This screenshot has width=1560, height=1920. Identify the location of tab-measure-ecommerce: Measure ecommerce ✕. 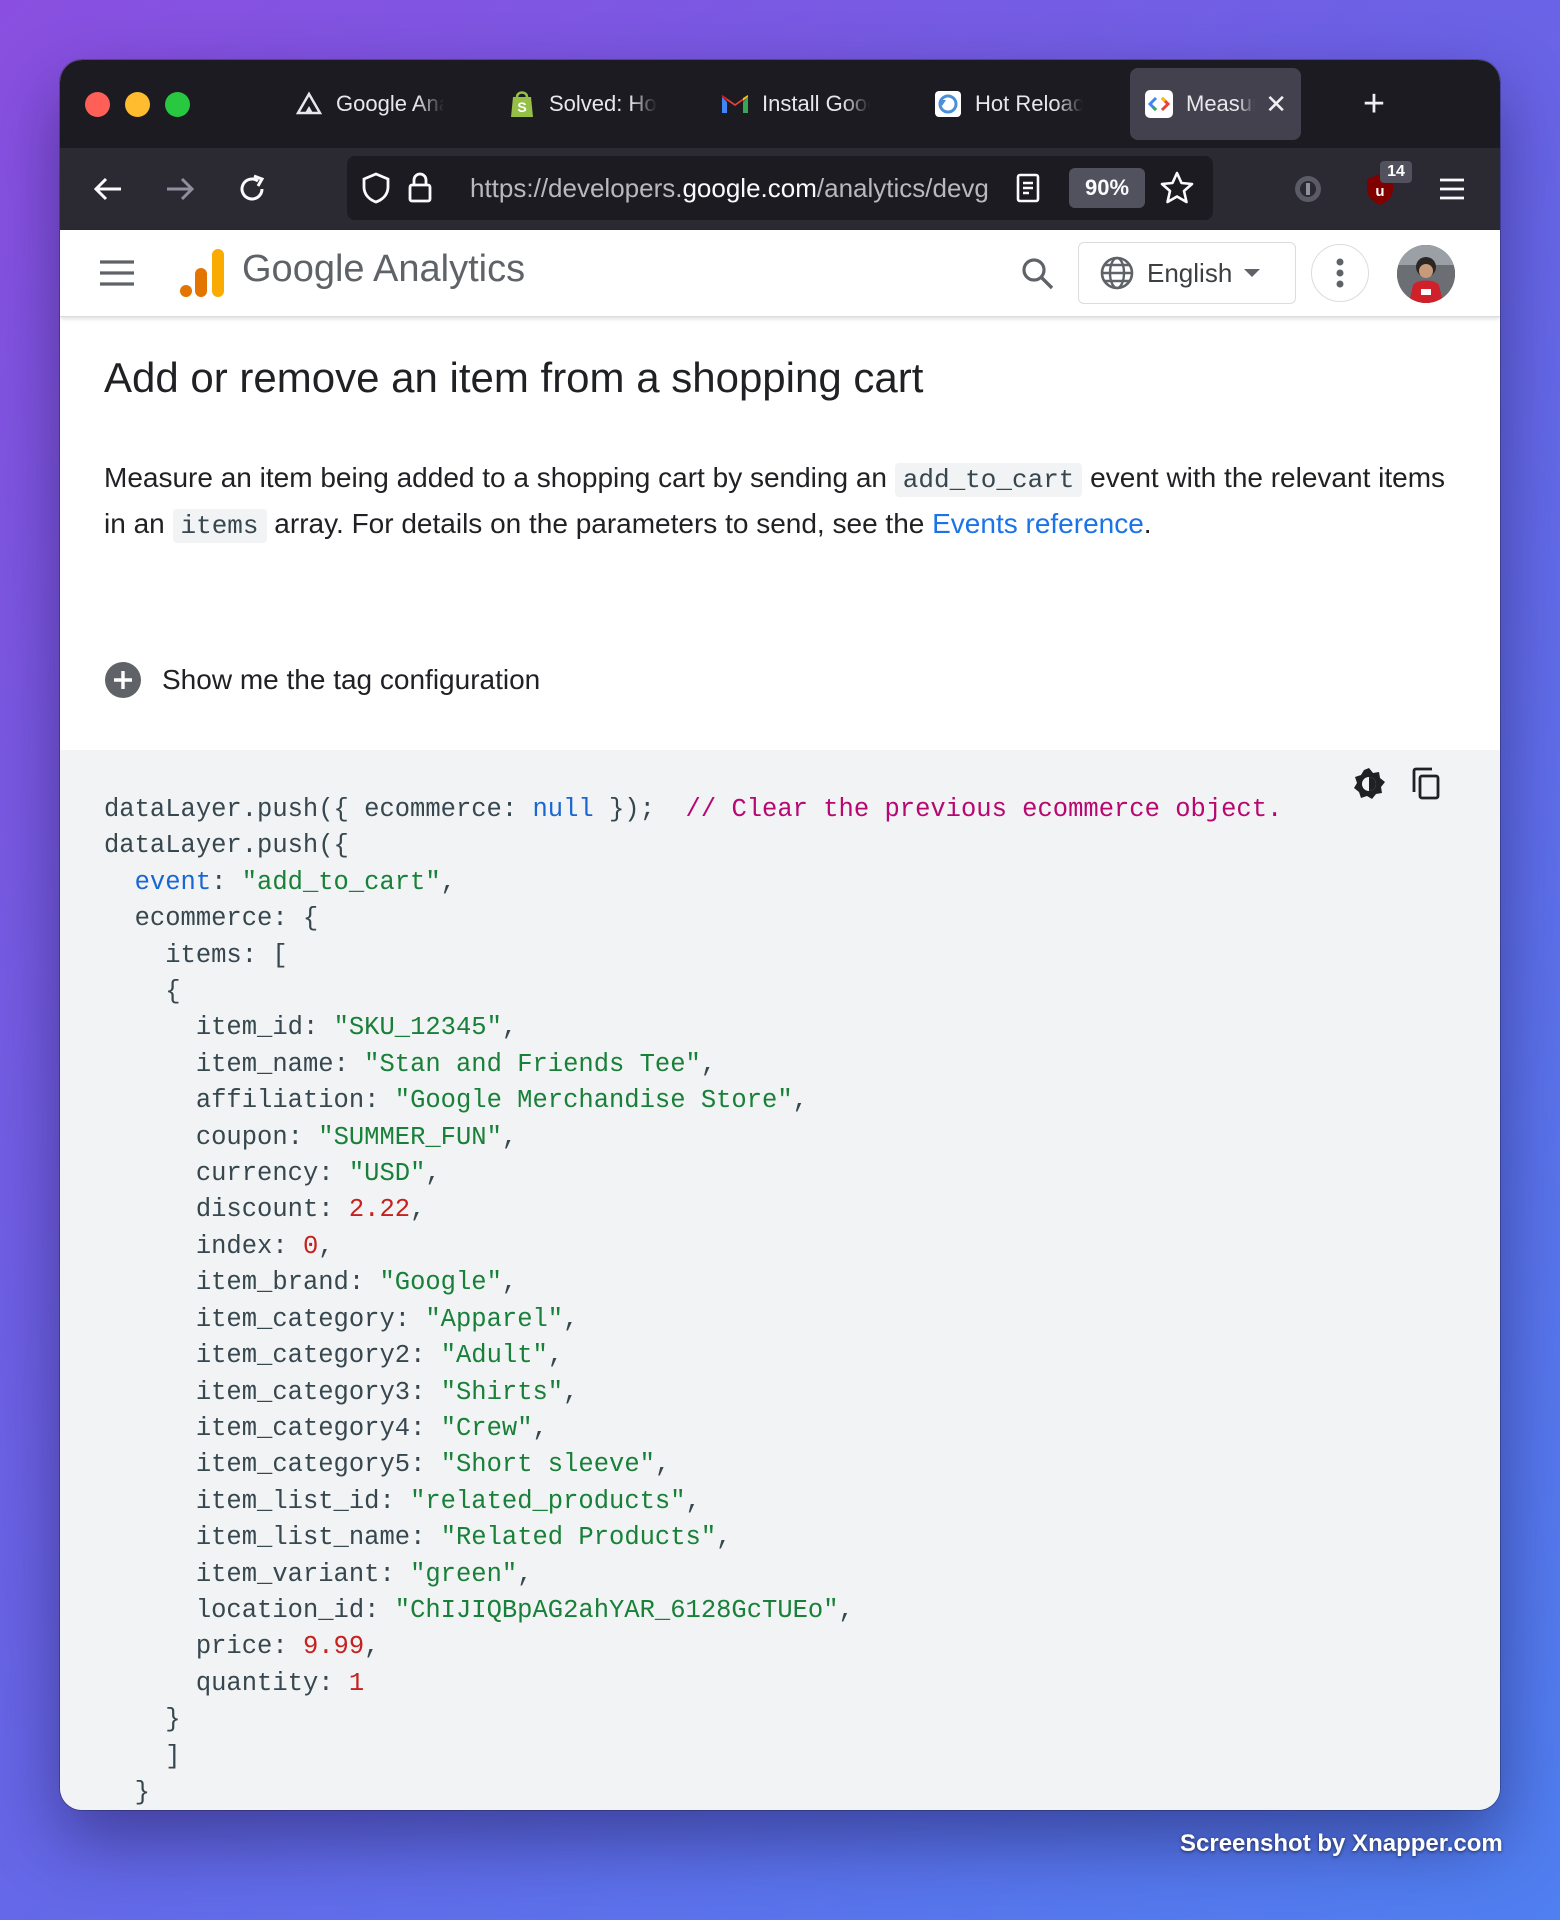
(1215, 104).